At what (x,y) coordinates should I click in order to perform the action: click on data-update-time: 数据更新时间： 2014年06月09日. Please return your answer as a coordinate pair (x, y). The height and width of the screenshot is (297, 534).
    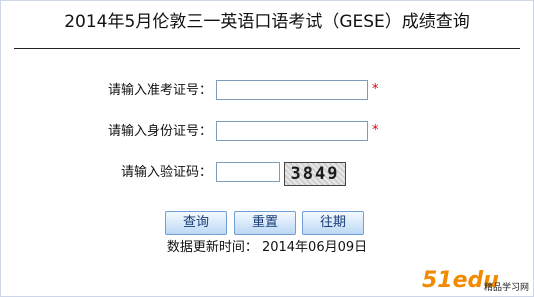
    Looking at the image, I should click on (267, 247).